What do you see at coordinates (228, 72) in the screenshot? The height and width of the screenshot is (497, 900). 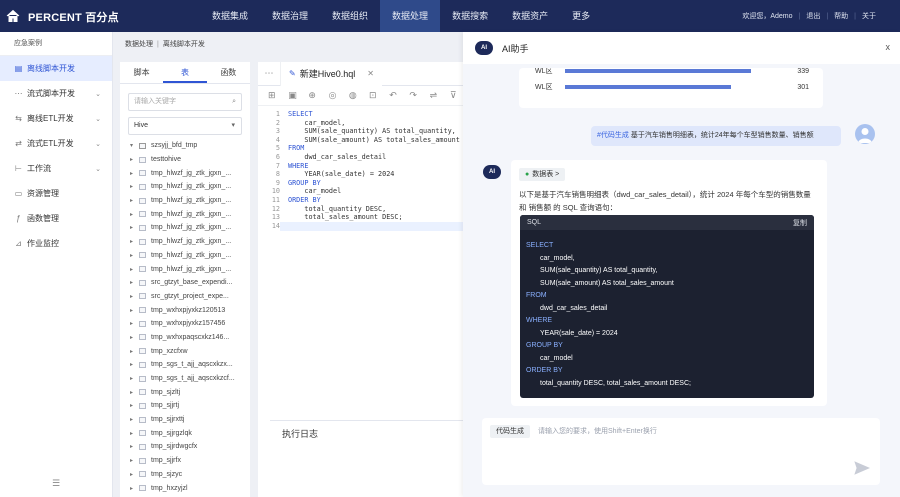 I see `tree-tab-2: 函数` at bounding box center [228, 72].